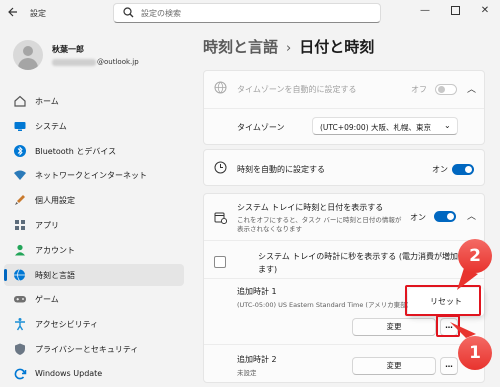 The width and height of the screenshot is (500, 387). I want to click on sidebar-item-label: ホーム, so click(47, 101).